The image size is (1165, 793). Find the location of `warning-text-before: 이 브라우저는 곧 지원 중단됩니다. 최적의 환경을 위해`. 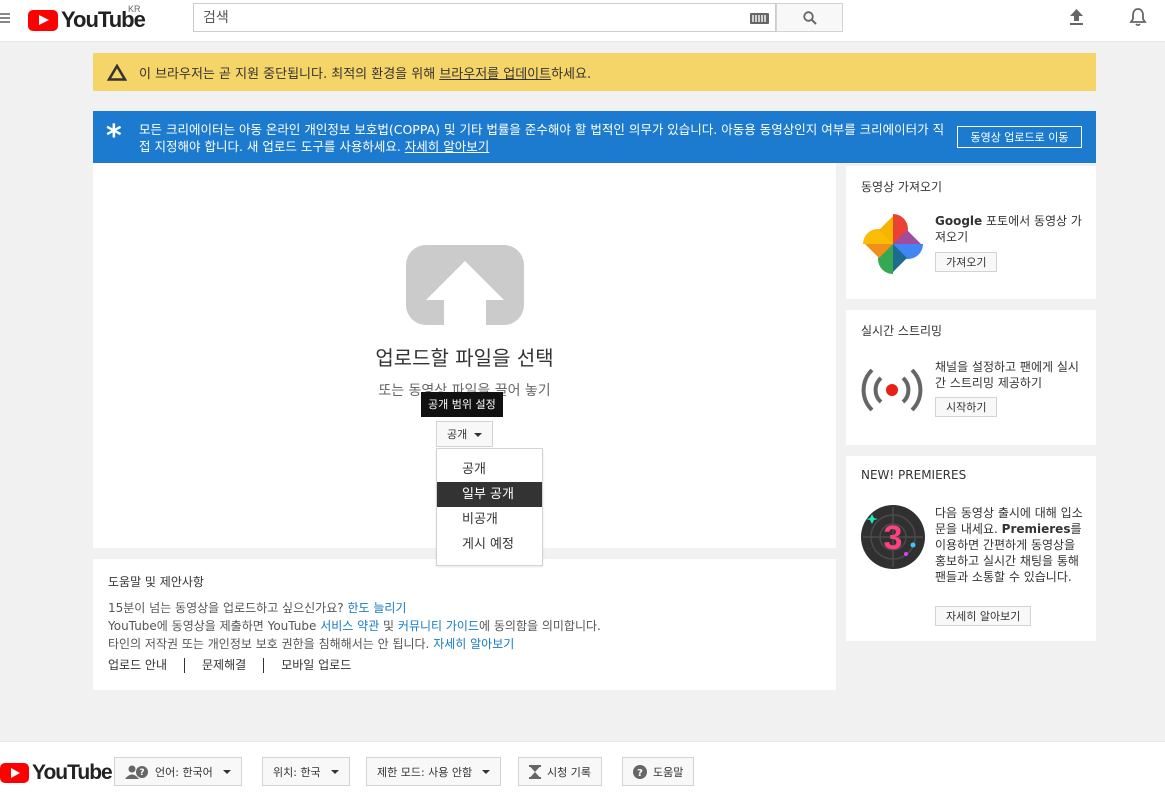

warning-text-before: 이 브라우저는 곧 지원 중단됩니다. 최적의 환경을 위해 is located at coordinates (289, 74).